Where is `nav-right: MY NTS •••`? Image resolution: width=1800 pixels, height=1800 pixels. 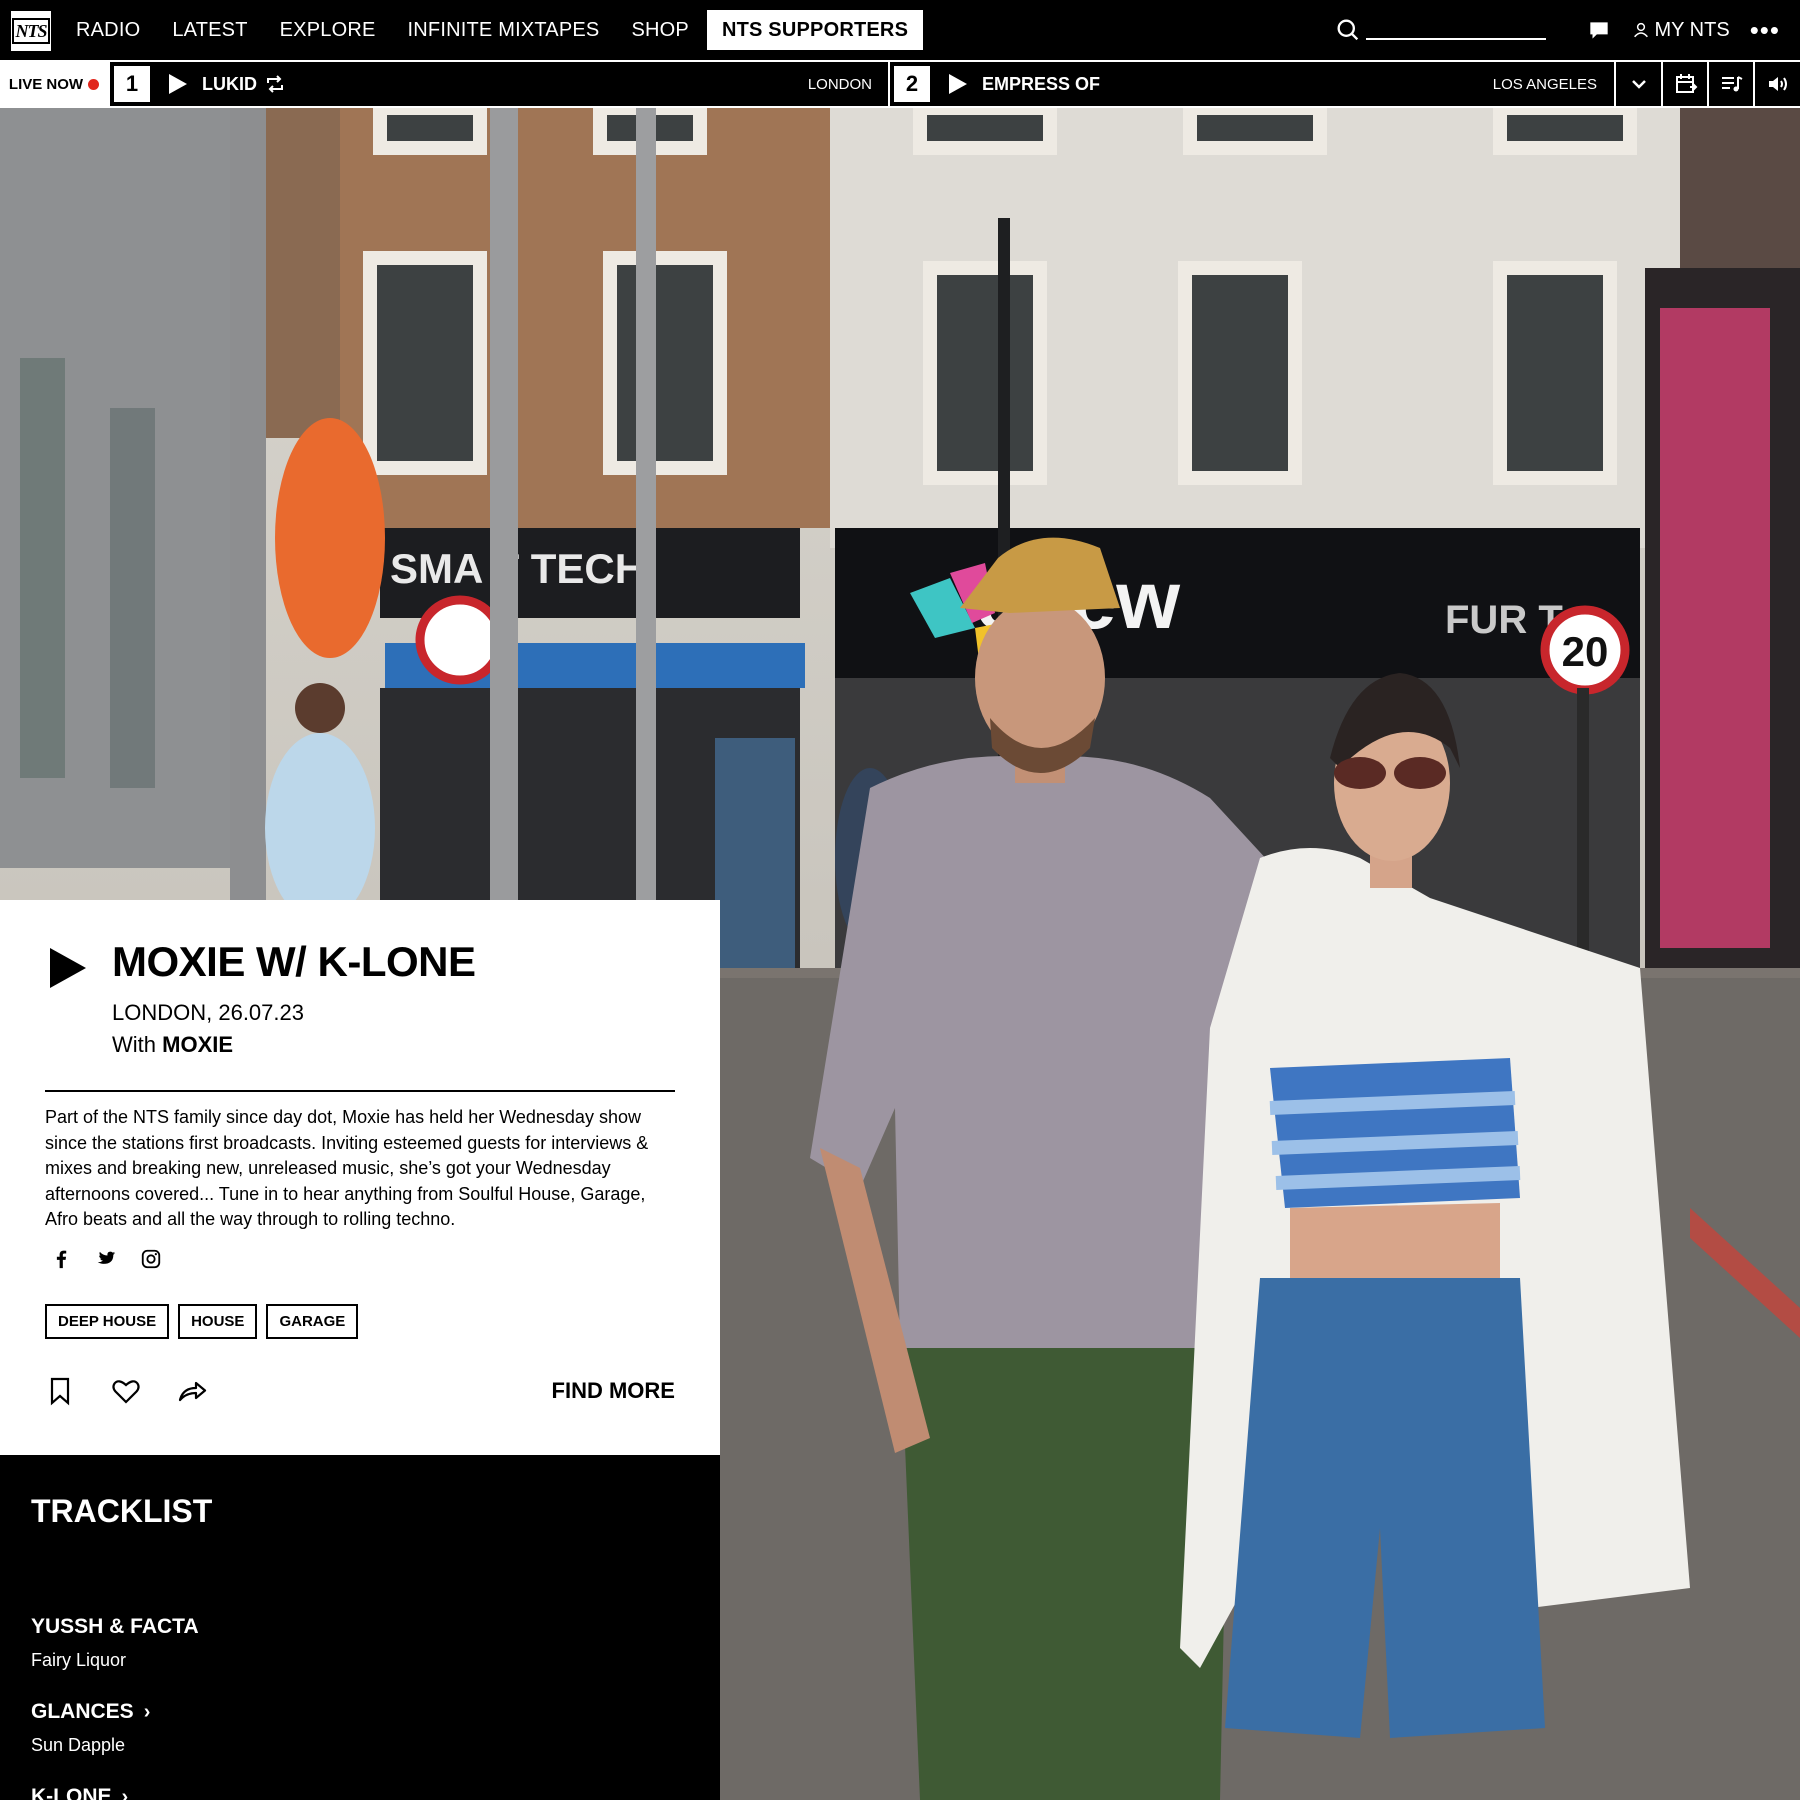 nav-right: MY NTS ••• is located at coordinates (1567, 30).